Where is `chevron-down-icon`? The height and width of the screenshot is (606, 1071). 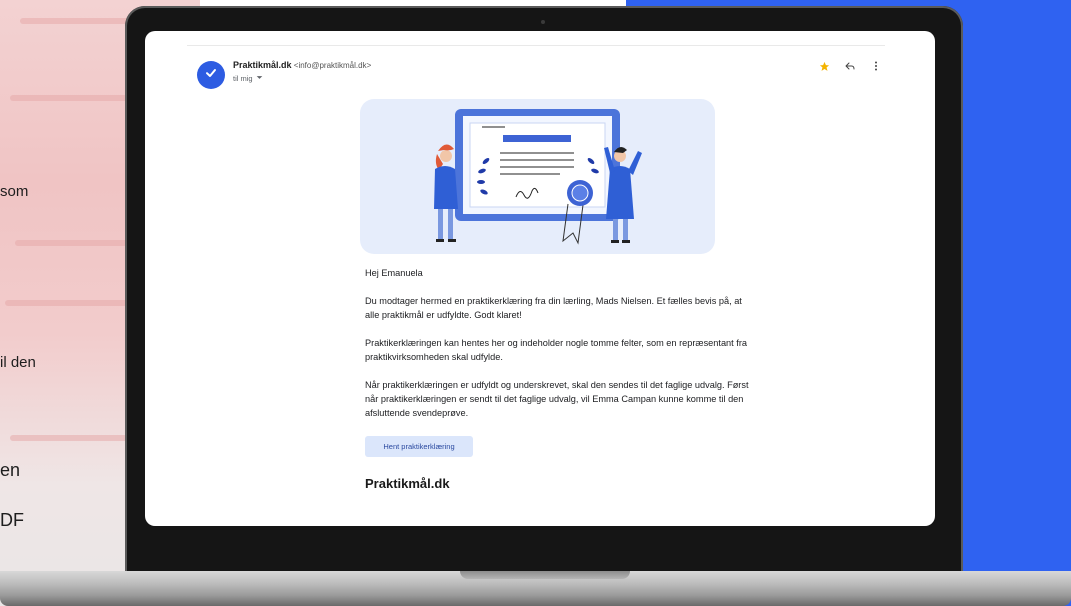 chevron-down-icon is located at coordinates (259, 78).